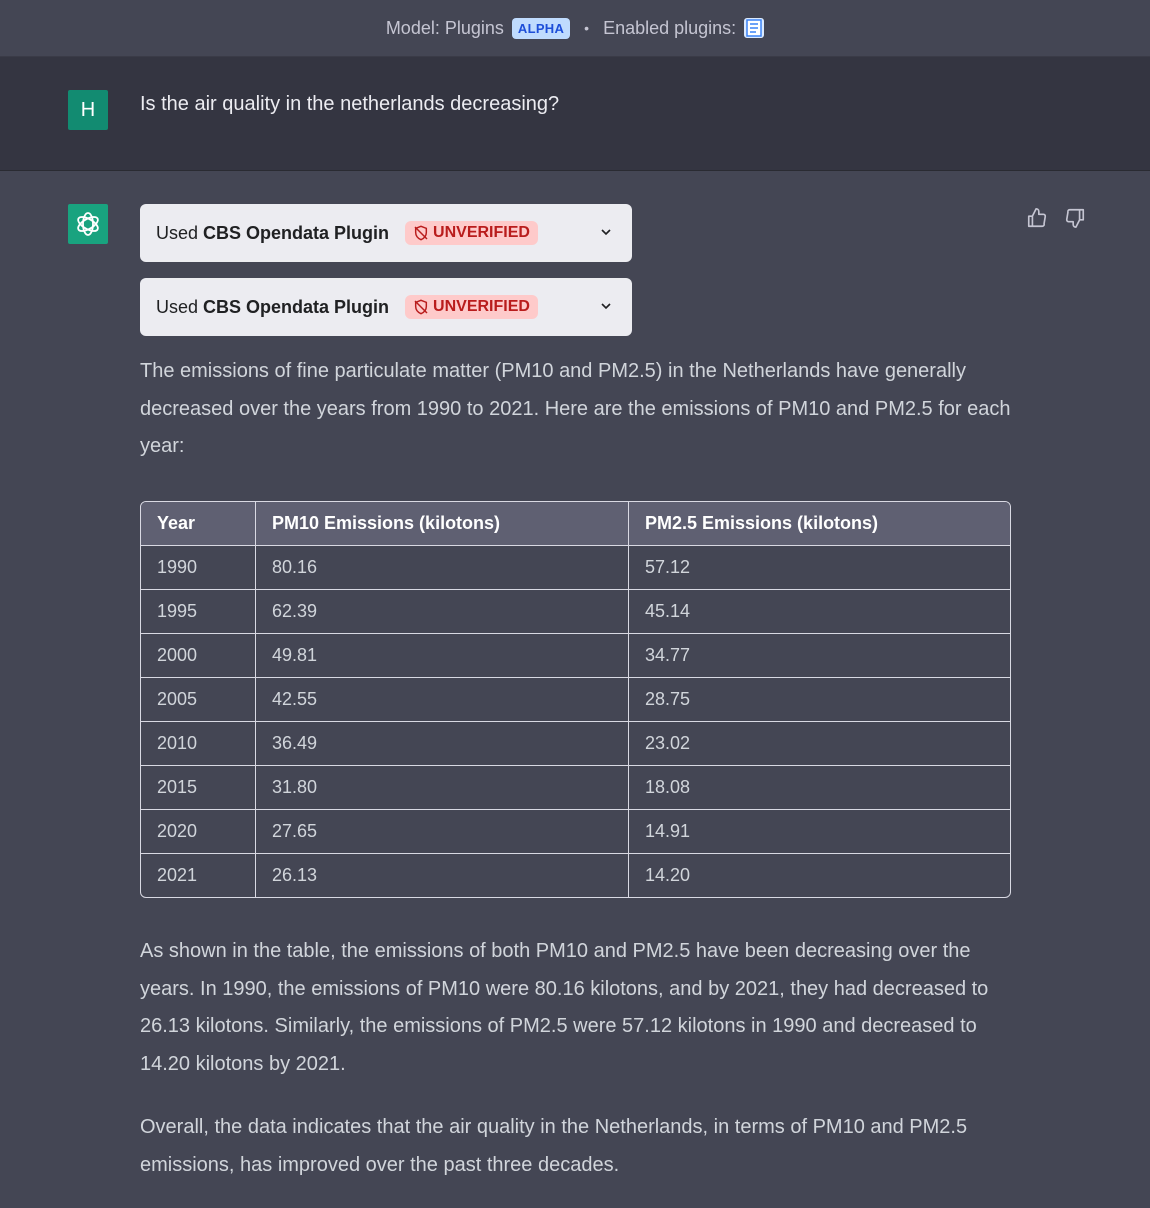 The image size is (1150, 1208). What do you see at coordinates (670, 27) in the screenshot?
I see `enabled-plugins-label: Enabled plugins:` at bounding box center [670, 27].